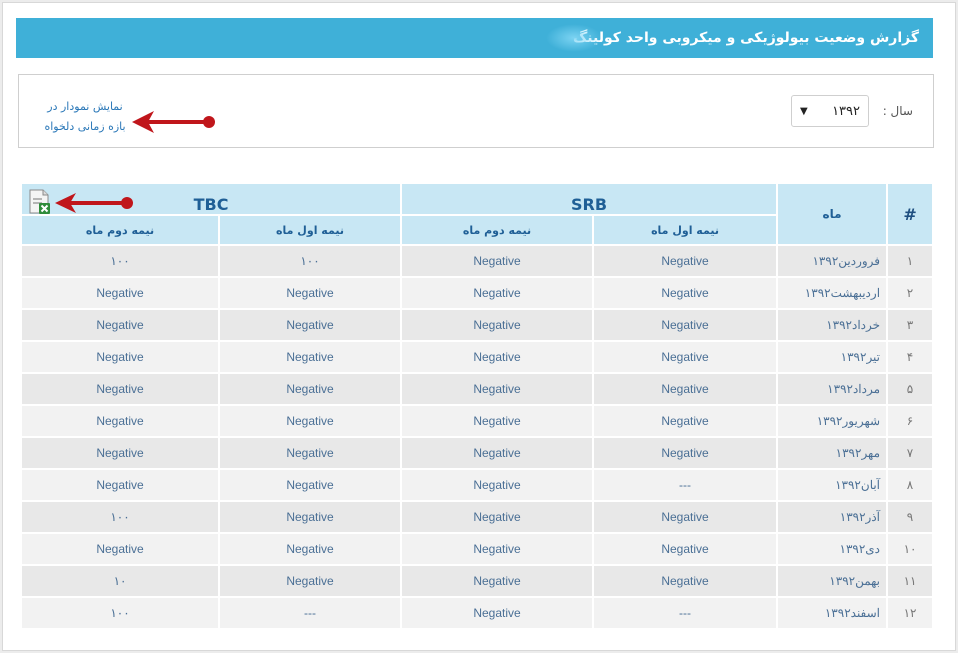 Image resolution: width=958 pixels, height=653 pixels. Describe the element at coordinates (910, 613) in the screenshot. I see `row-index: ۱۲` at that location.